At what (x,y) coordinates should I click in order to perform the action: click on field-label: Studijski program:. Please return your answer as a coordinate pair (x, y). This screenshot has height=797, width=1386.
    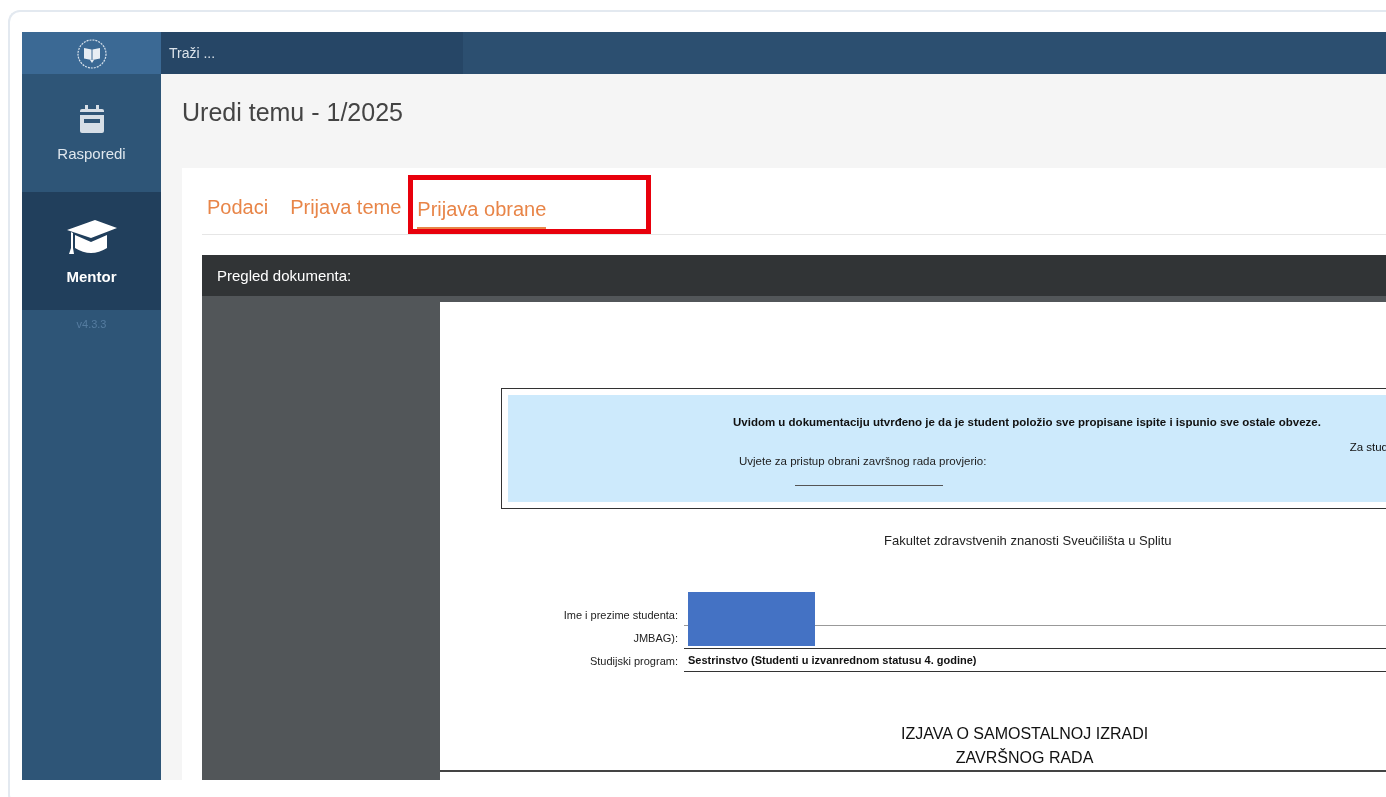
    Looking at the image, I should click on (633, 661).